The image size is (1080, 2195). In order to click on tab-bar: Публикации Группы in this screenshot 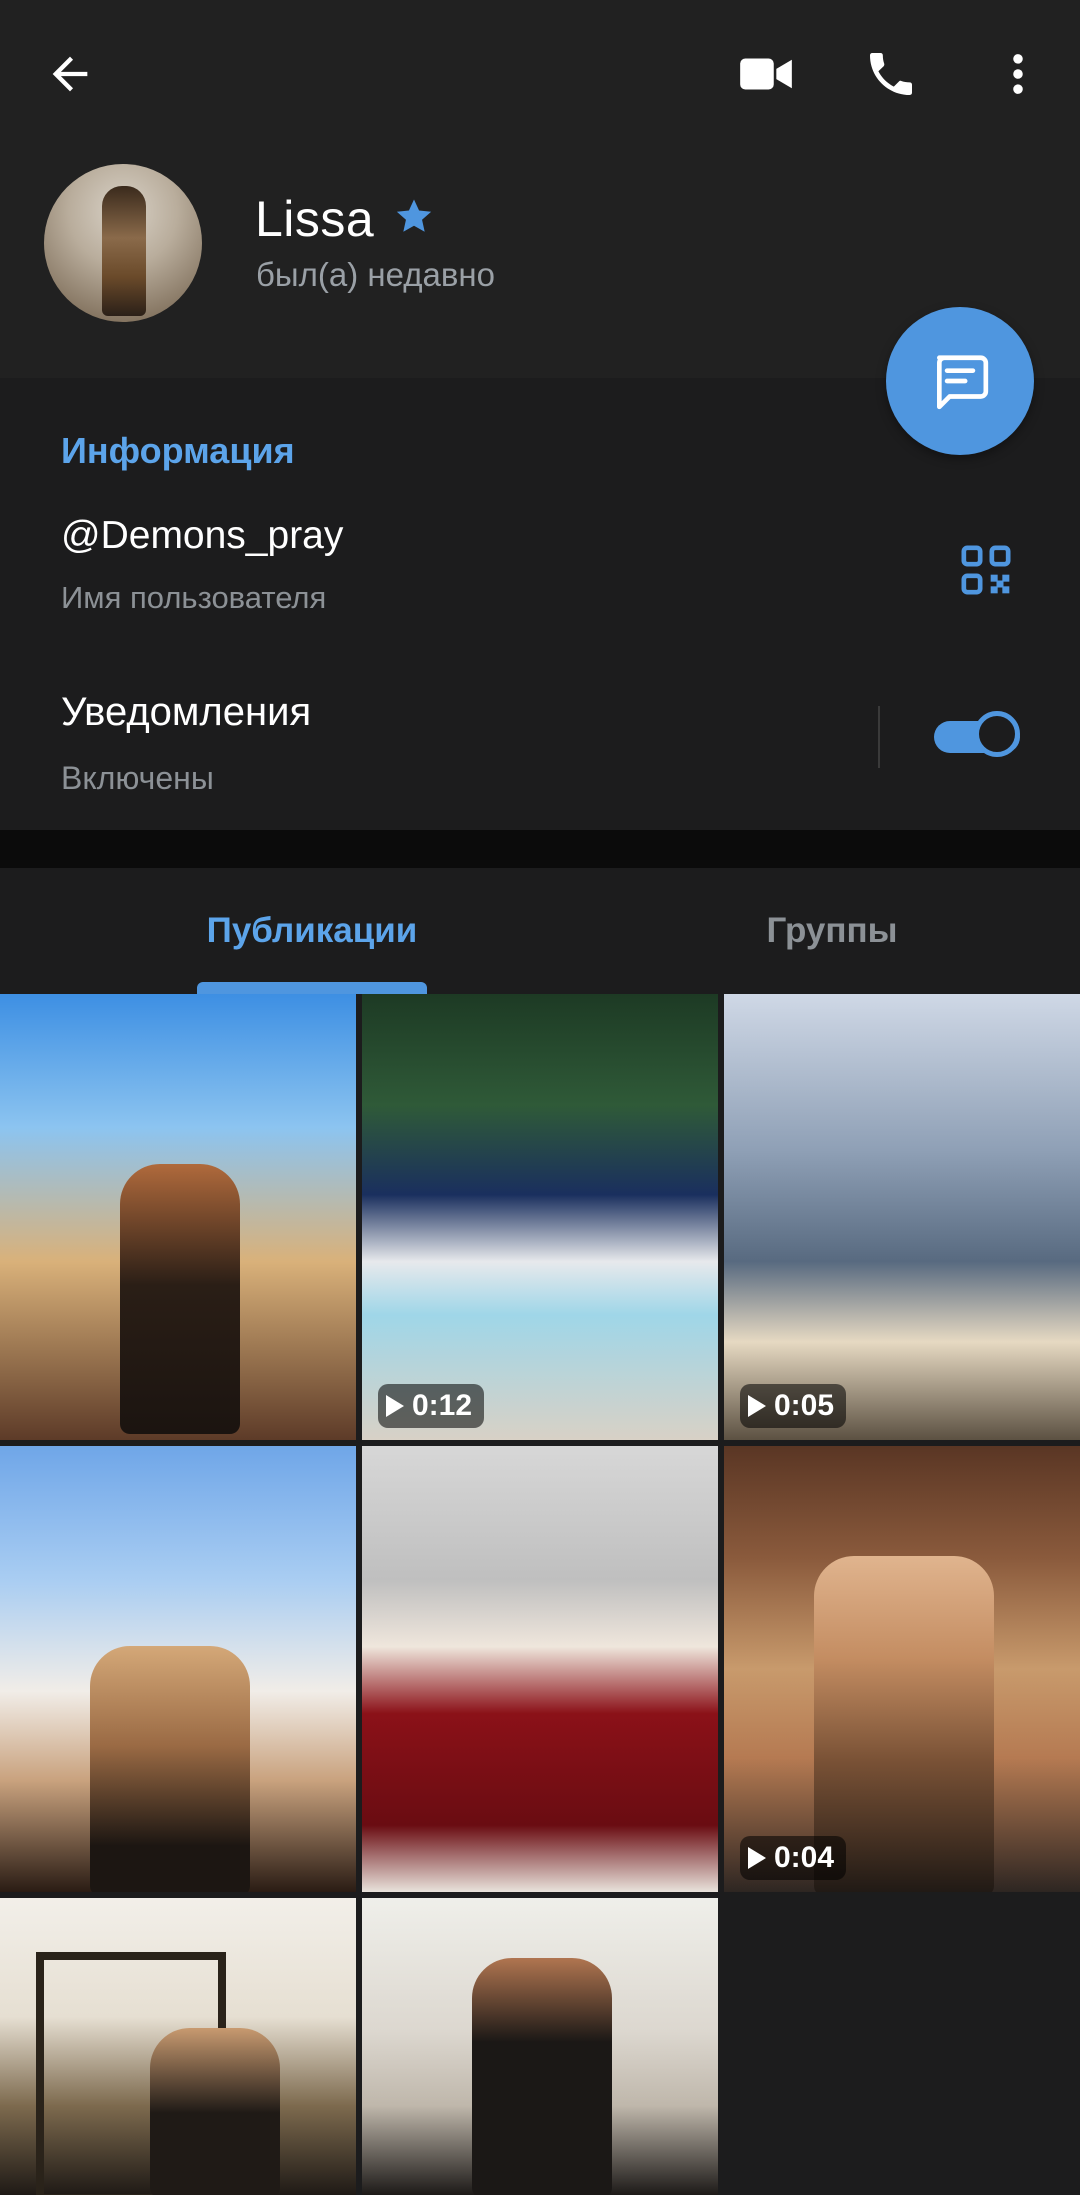, I will do `click(540, 931)`.